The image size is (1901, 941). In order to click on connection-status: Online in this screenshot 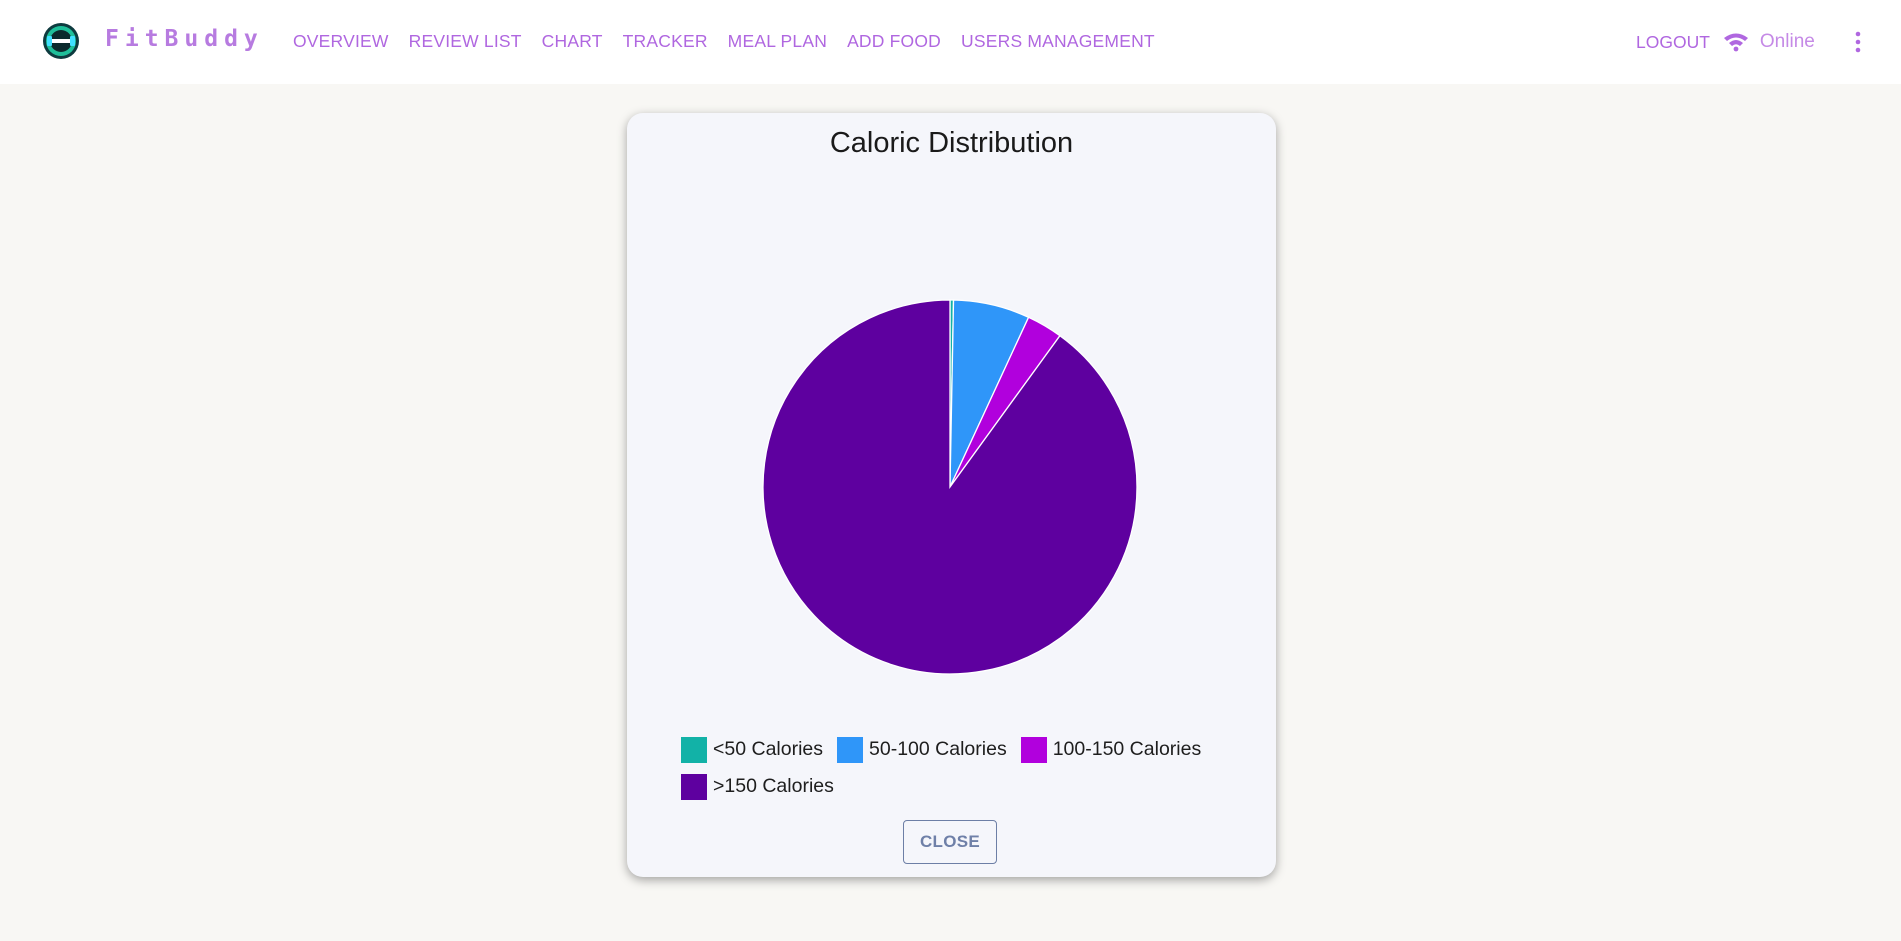, I will do `click(1787, 41)`.